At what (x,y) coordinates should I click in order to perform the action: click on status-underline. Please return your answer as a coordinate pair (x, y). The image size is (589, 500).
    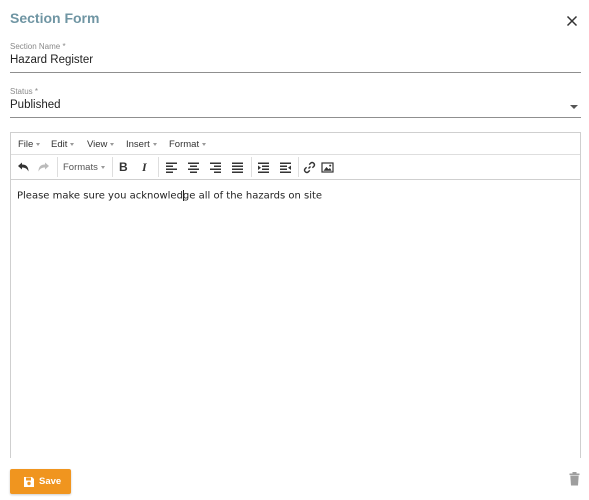
    Looking at the image, I should click on (295, 117).